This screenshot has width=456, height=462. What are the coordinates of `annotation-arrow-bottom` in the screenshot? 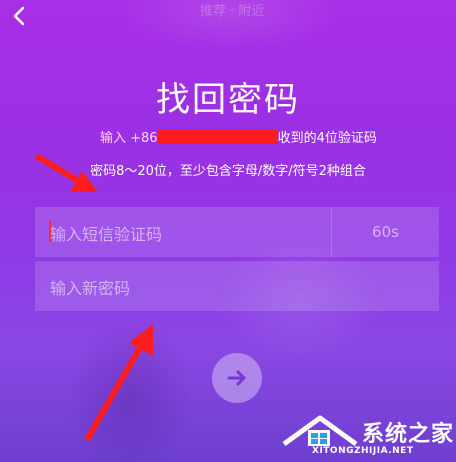 It's located at (119, 382).